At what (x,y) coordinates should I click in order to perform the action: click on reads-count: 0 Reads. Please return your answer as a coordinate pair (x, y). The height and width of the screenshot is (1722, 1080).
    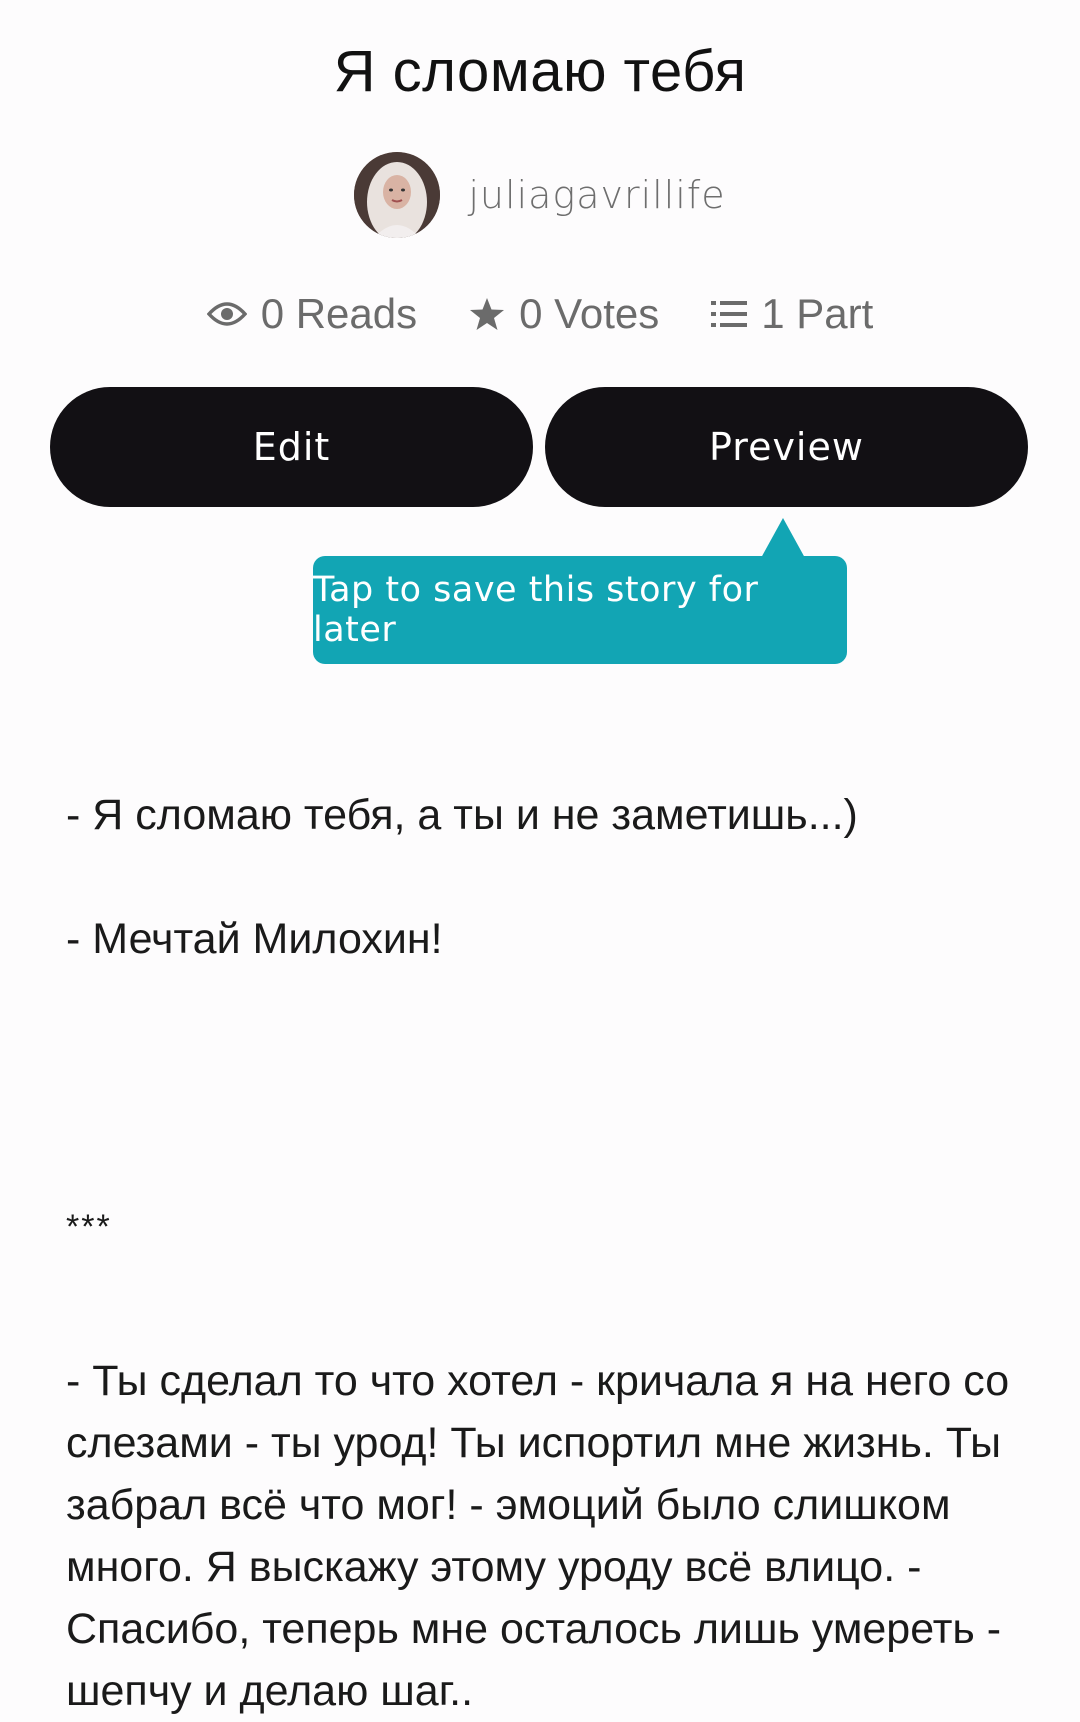
    Looking at the image, I should click on (339, 313).